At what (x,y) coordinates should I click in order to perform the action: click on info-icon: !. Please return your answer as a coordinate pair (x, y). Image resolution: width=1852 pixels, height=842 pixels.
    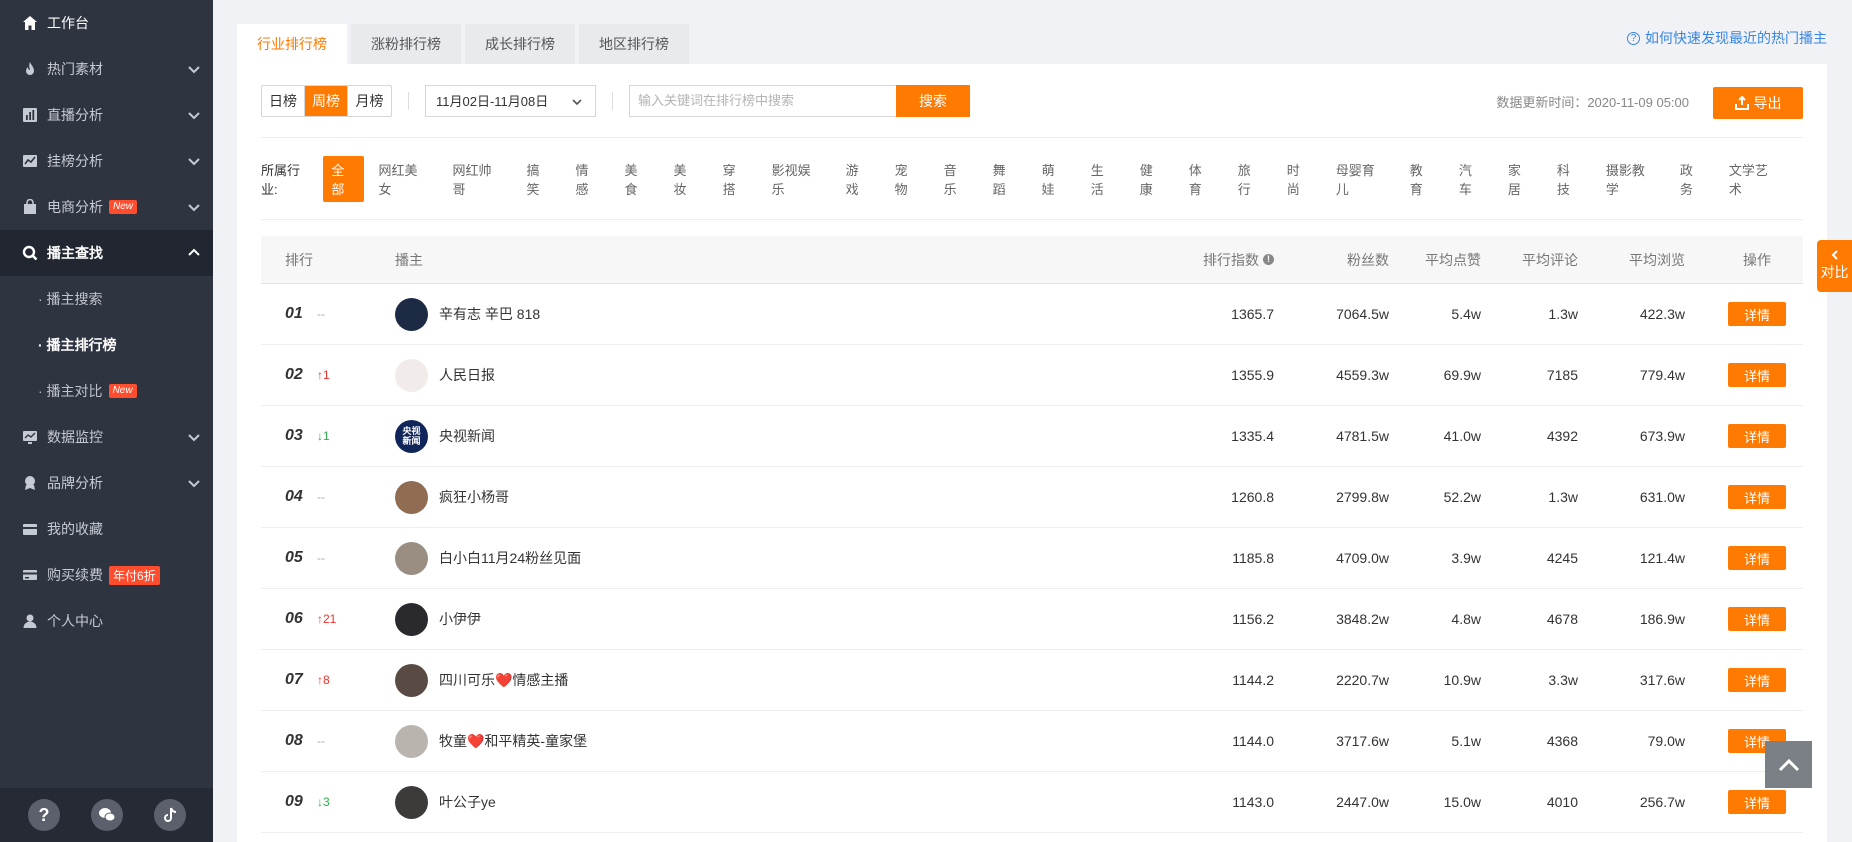
    Looking at the image, I should click on (1268, 259).